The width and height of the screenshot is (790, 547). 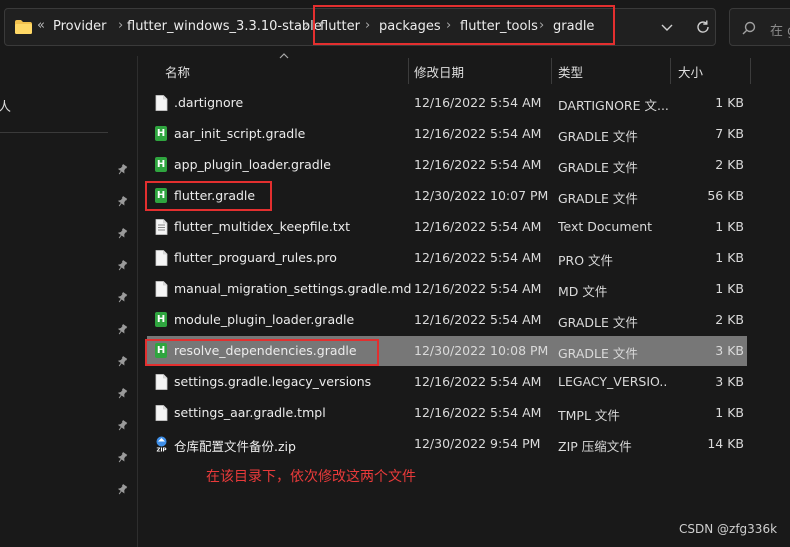 I want to click on nav-item-label: 人, so click(x=5, y=105).